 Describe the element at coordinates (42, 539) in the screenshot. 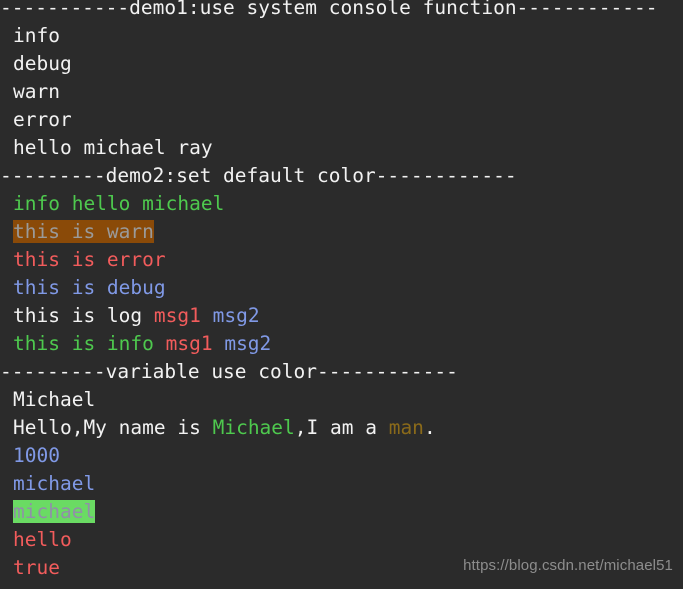

I see `output-hello-red-seg-0: hello` at that location.